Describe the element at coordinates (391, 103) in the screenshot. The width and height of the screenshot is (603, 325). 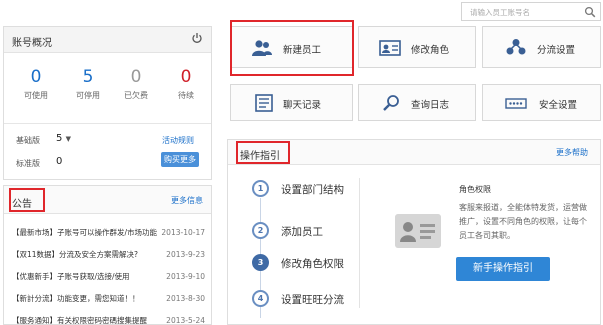
I see `magnifier-icon` at that location.